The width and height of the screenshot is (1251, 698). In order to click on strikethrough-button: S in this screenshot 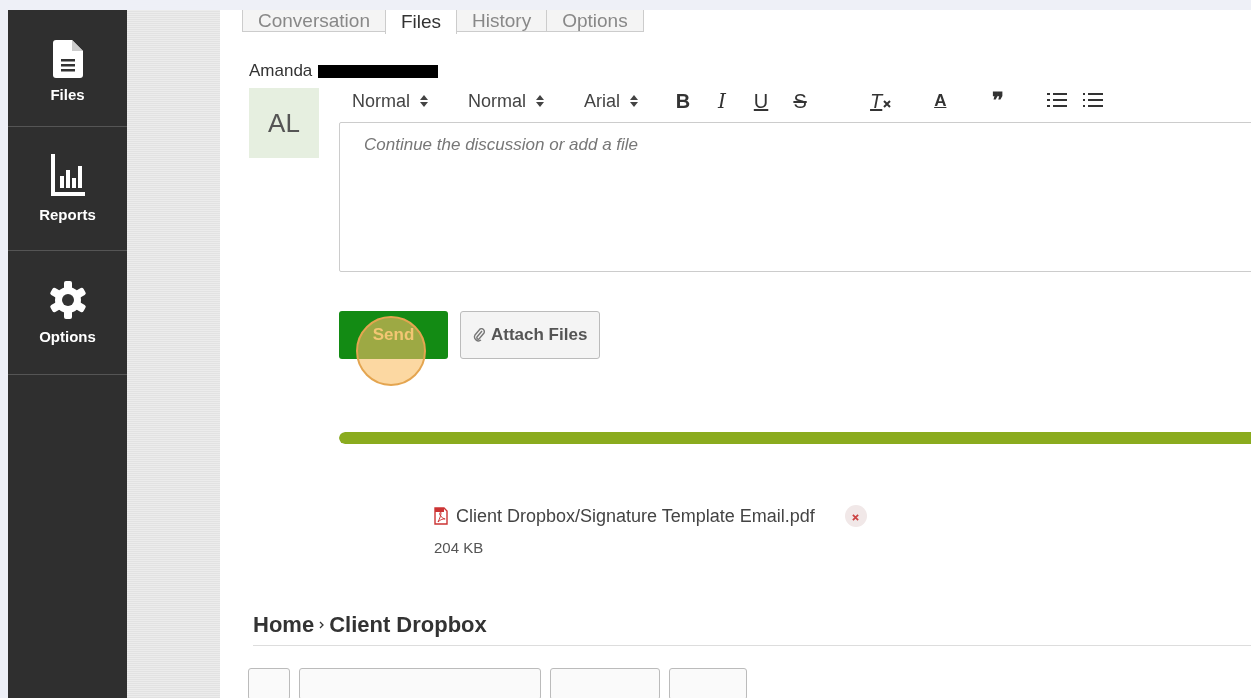, I will do `click(800, 101)`.